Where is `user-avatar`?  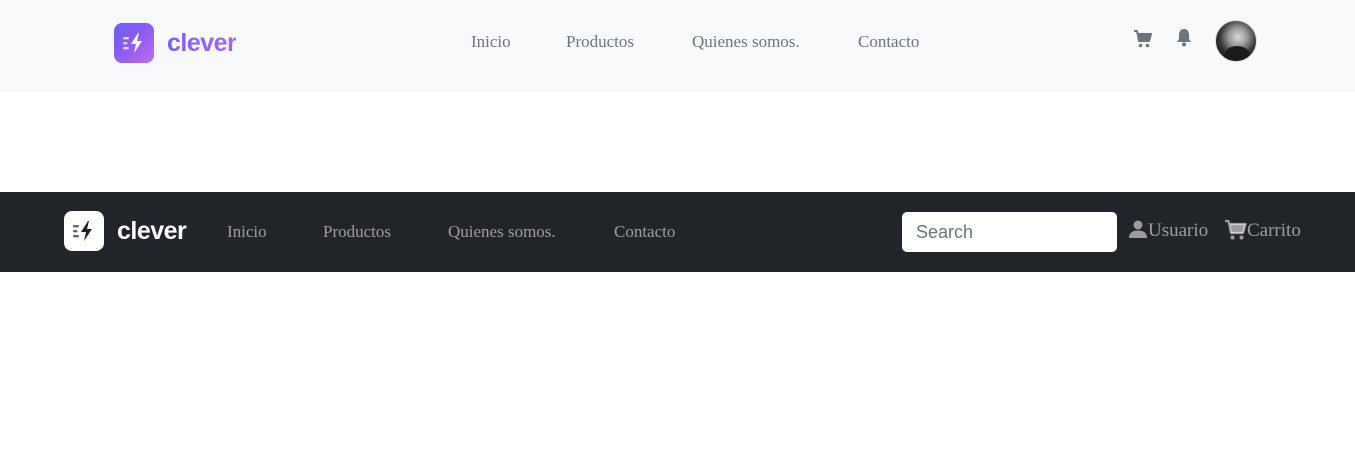
user-avatar is located at coordinates (1236, 41).